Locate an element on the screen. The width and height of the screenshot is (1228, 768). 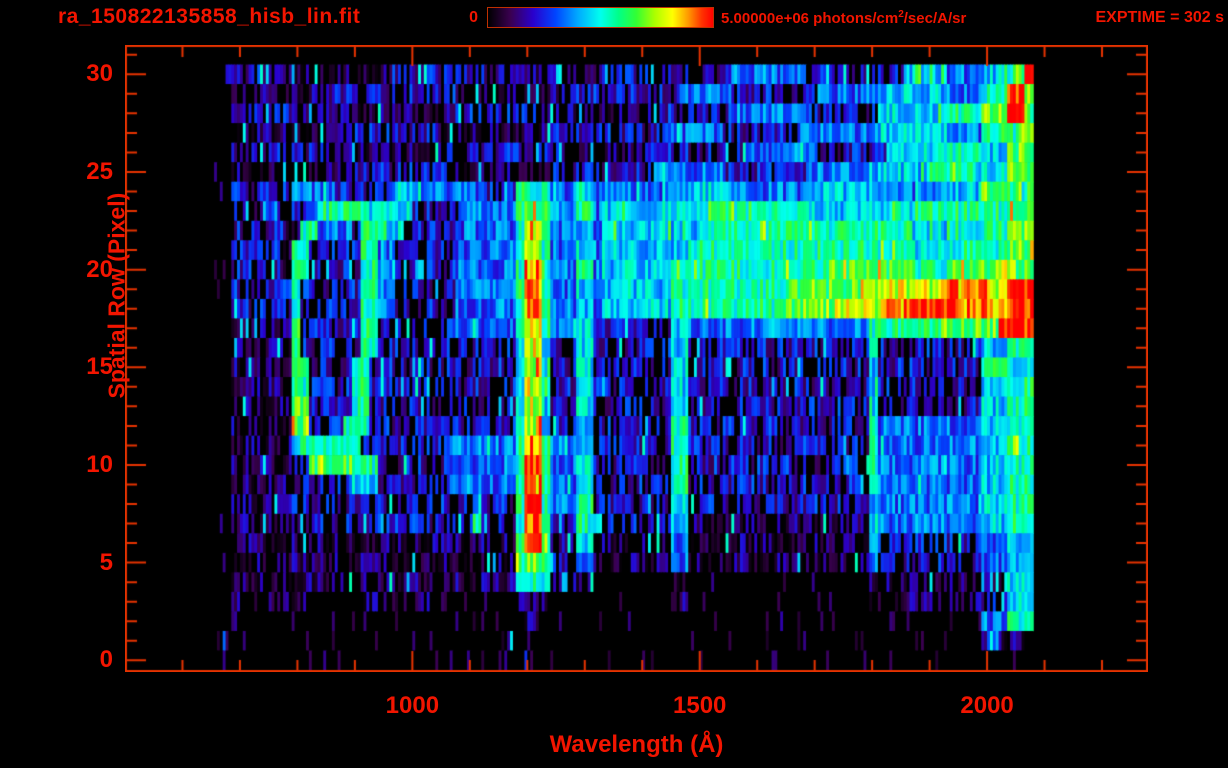
x-tick-label: 1000 is located at coordinates (412, 705).